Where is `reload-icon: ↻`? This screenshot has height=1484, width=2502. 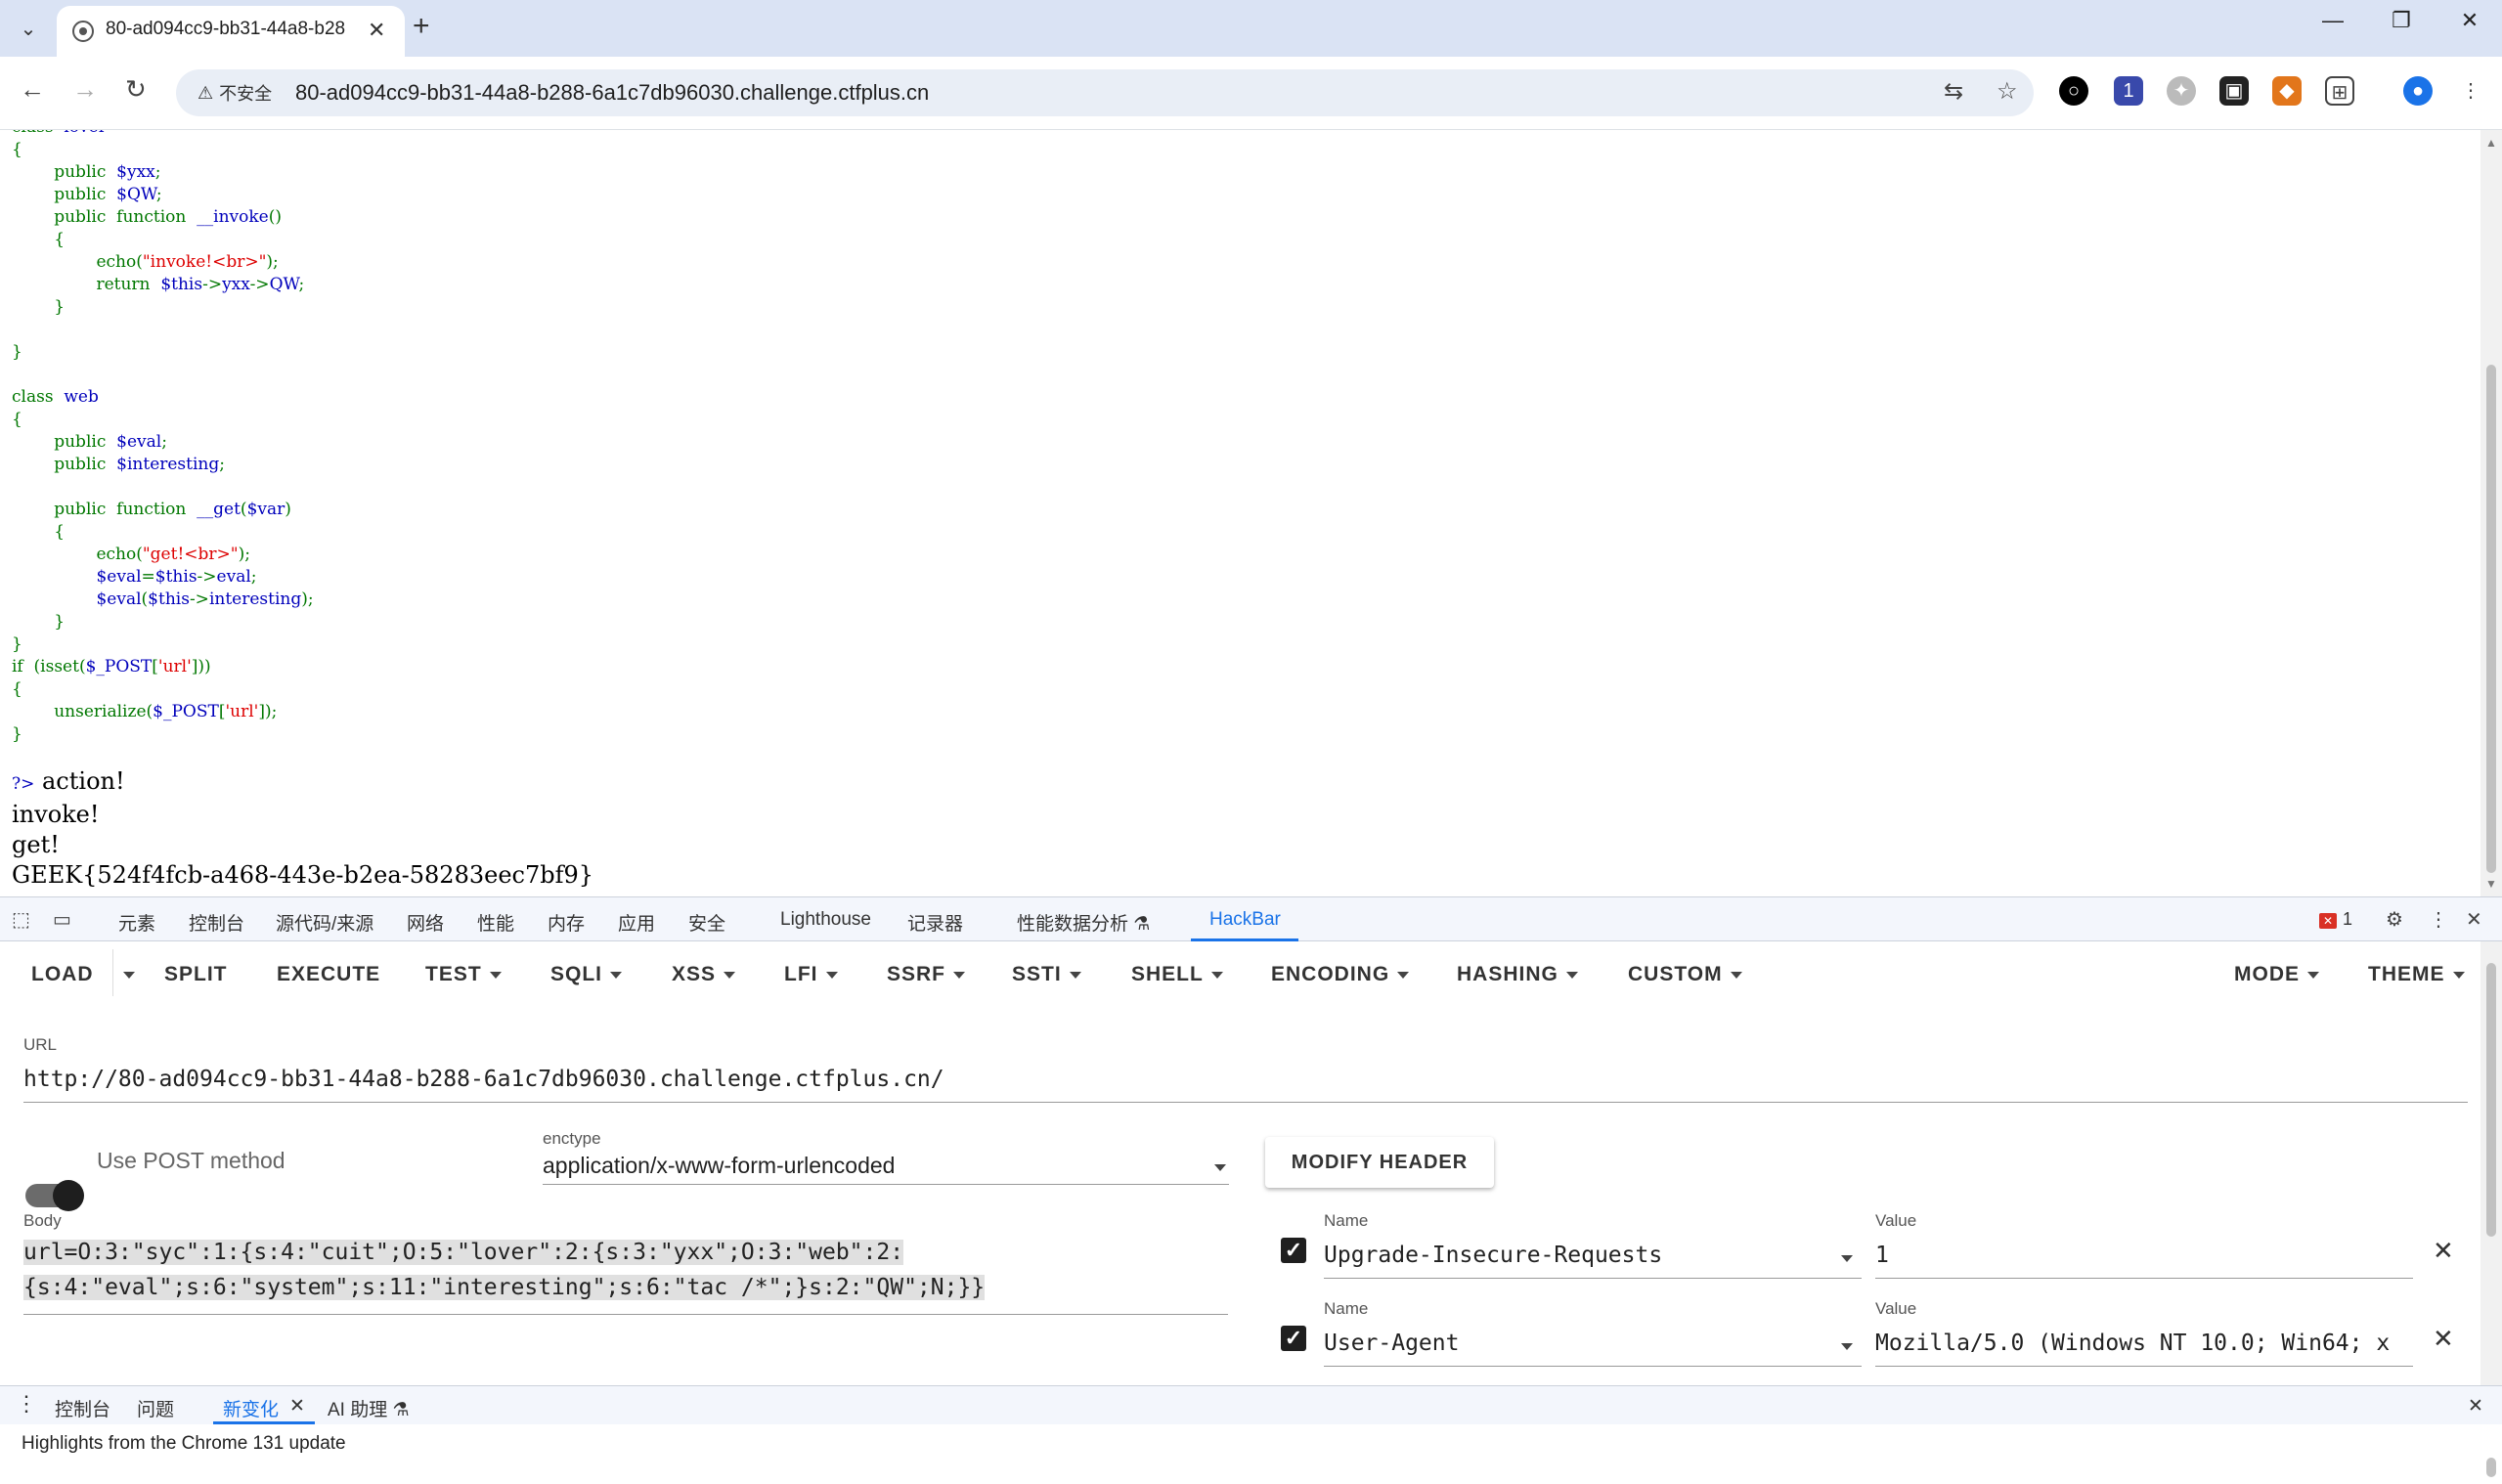
reload-icon: ↻ is located at coordinates (136, 89).